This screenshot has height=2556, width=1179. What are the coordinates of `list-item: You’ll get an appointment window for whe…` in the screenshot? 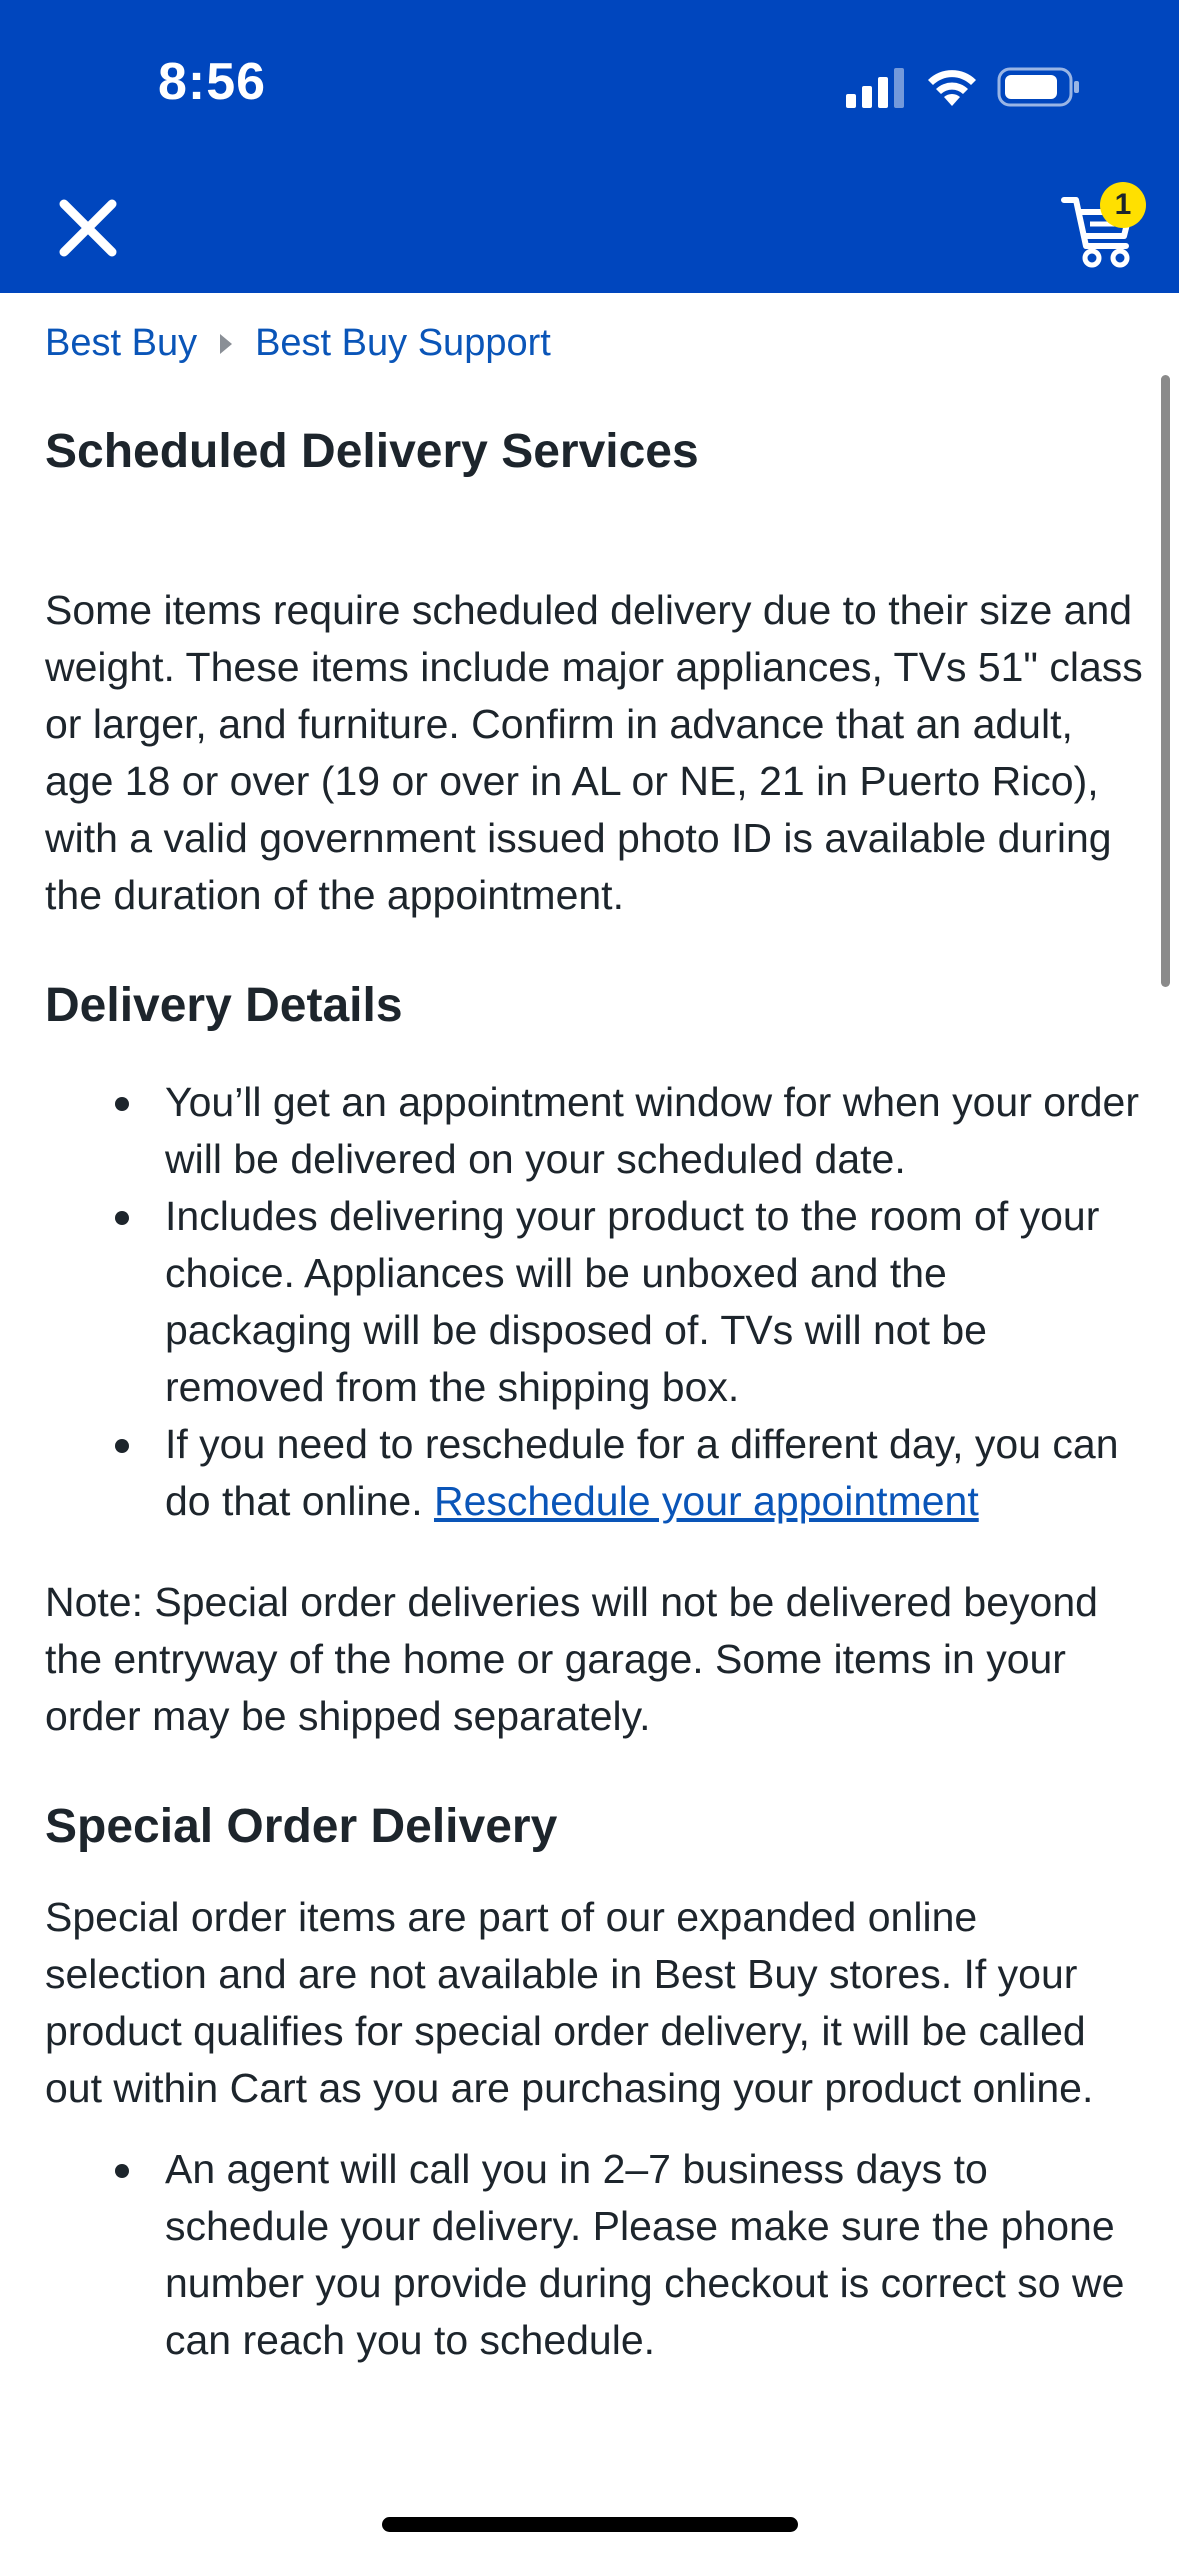 It's located at (595, 1131).